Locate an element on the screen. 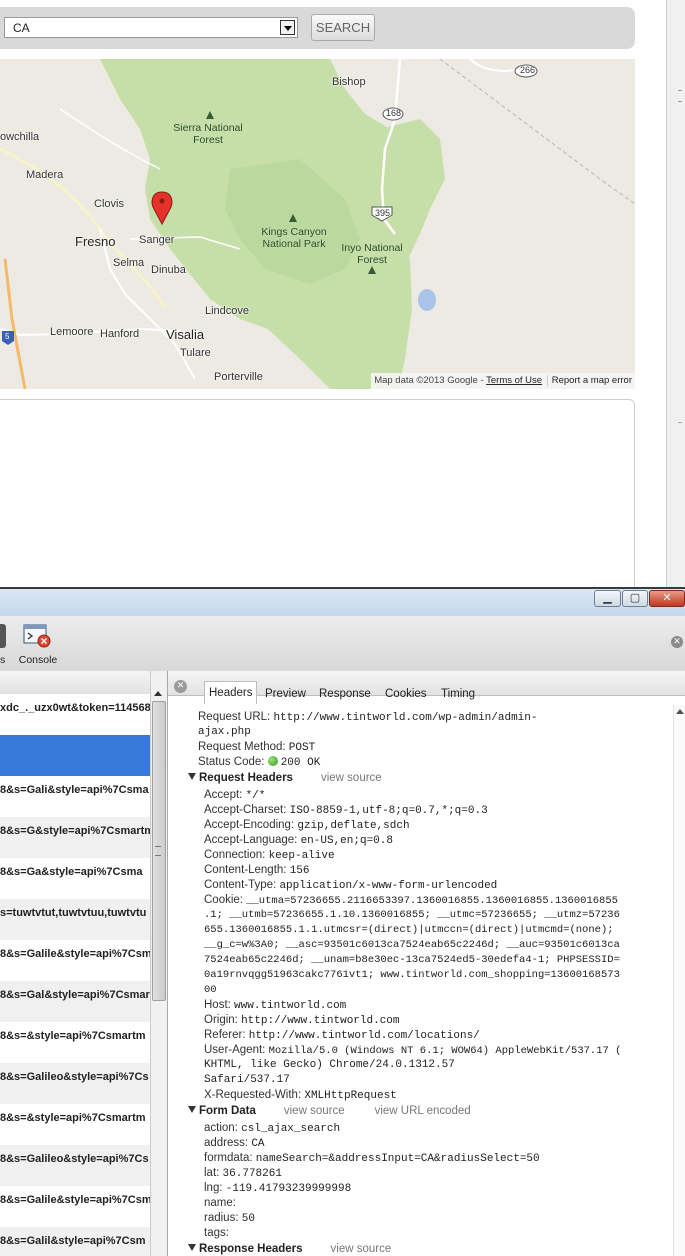  request-row-selected is located at coordinates (75, 755).